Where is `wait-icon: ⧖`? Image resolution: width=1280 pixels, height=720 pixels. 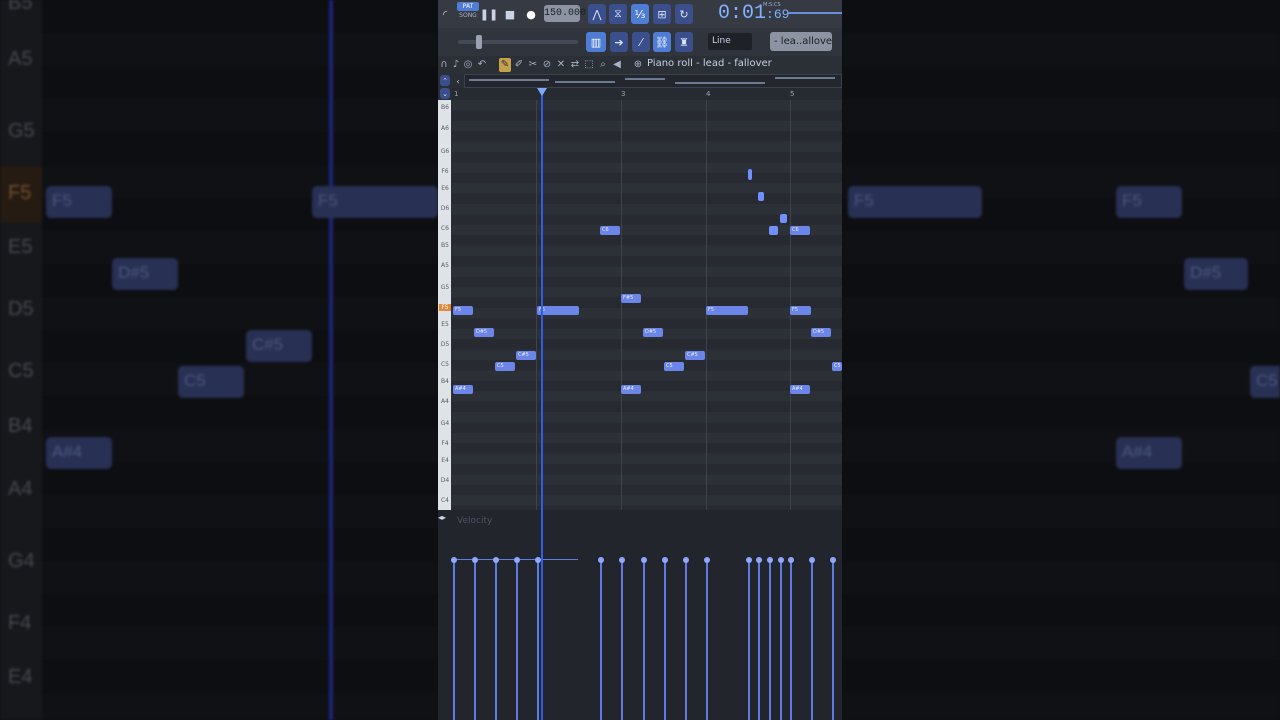 wait-icon: ⧖ is located at coordinates (618, 14).